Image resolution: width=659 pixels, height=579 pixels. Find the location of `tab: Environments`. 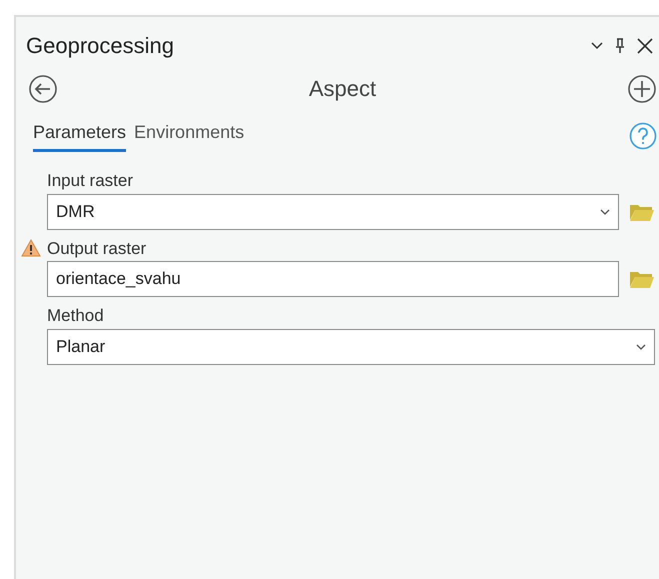

tab: Environments is located at coordinates (189, 135).